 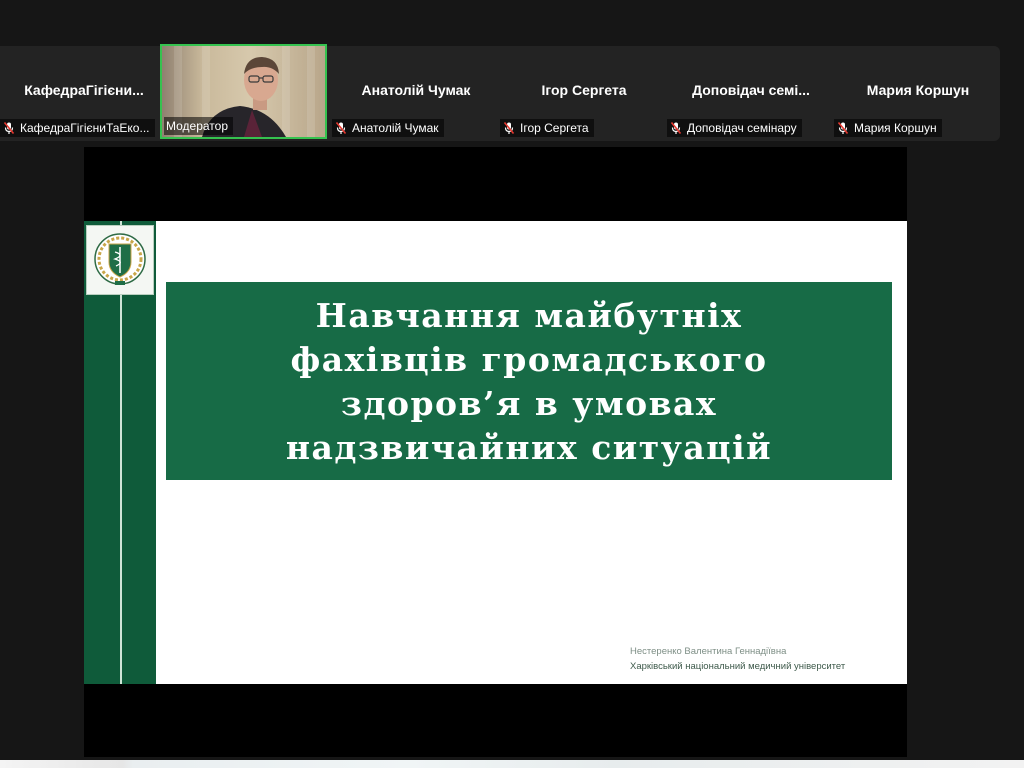 I want to click on university-emblem-icon, so click(x=120, y=260).